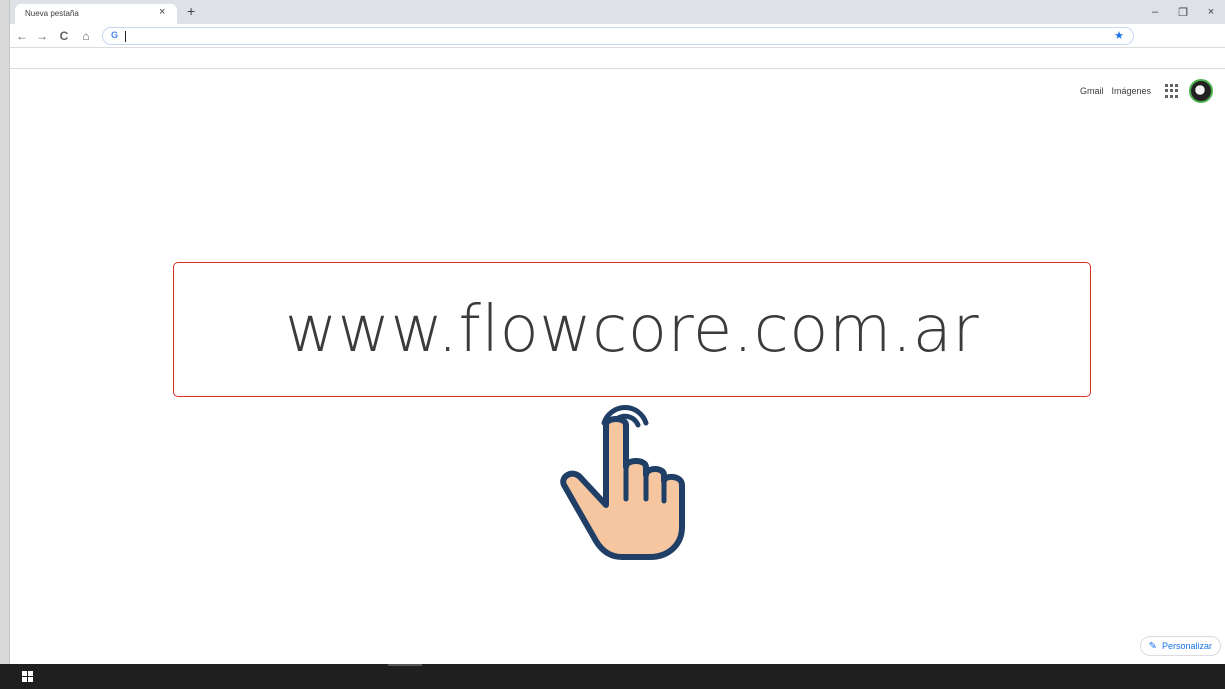  What do you see at coordinates (115, 35) in the screenshot?
I see `google-icon: G` at bounding box center [115, 35].